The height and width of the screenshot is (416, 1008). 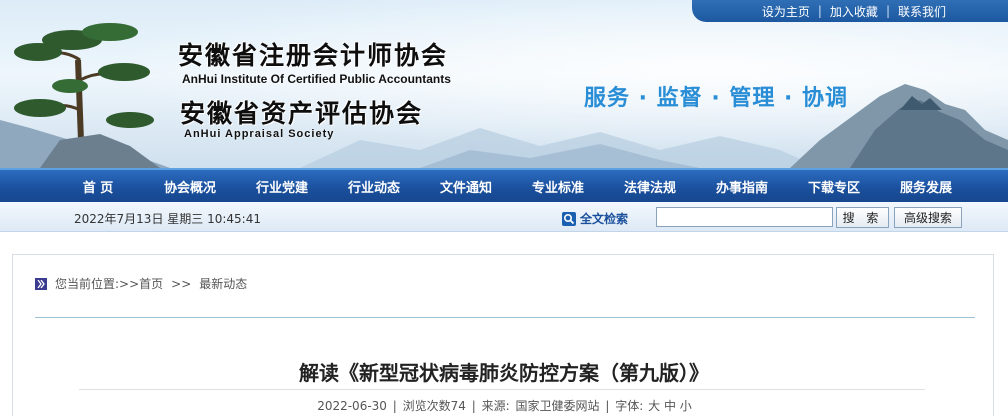 What do you see at coordinates (352, 406) in the screenshot?
I see `article-date: 2022-06-30` at bounding box center [352, 406].